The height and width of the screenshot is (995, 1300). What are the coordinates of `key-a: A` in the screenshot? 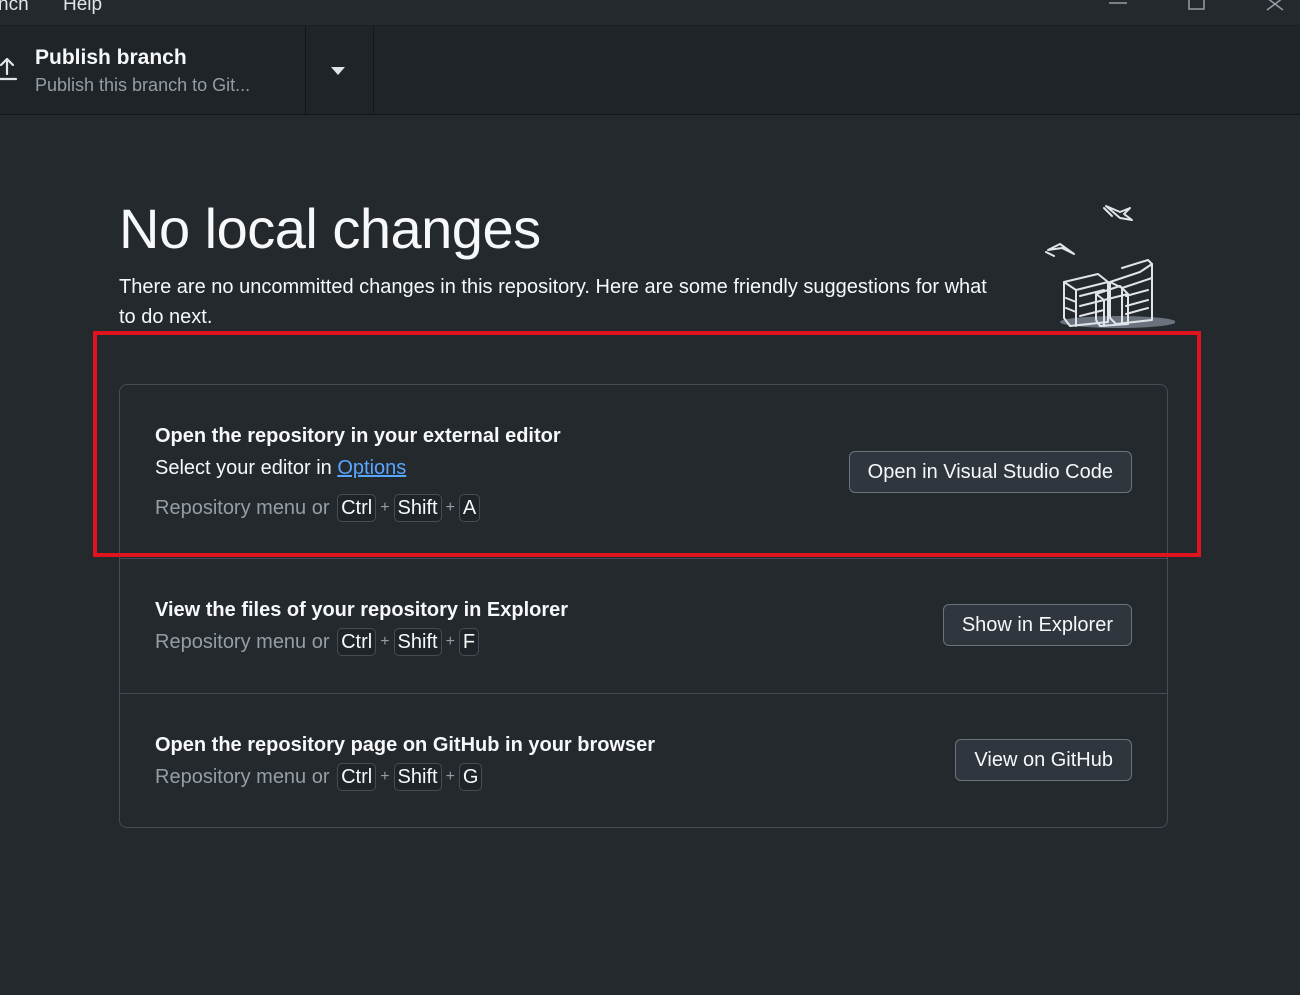 It's located at (469, 508).